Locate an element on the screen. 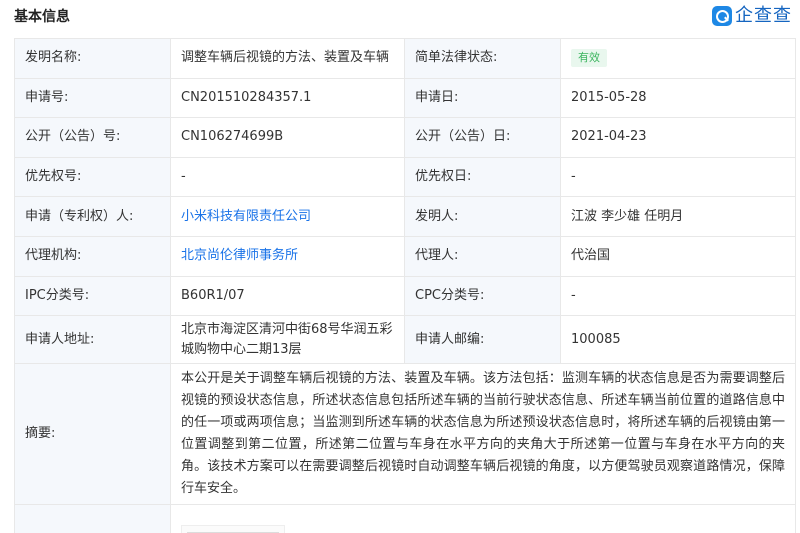  publication-number-label: 公开（公告）号: is located at coordinates (92, 137).